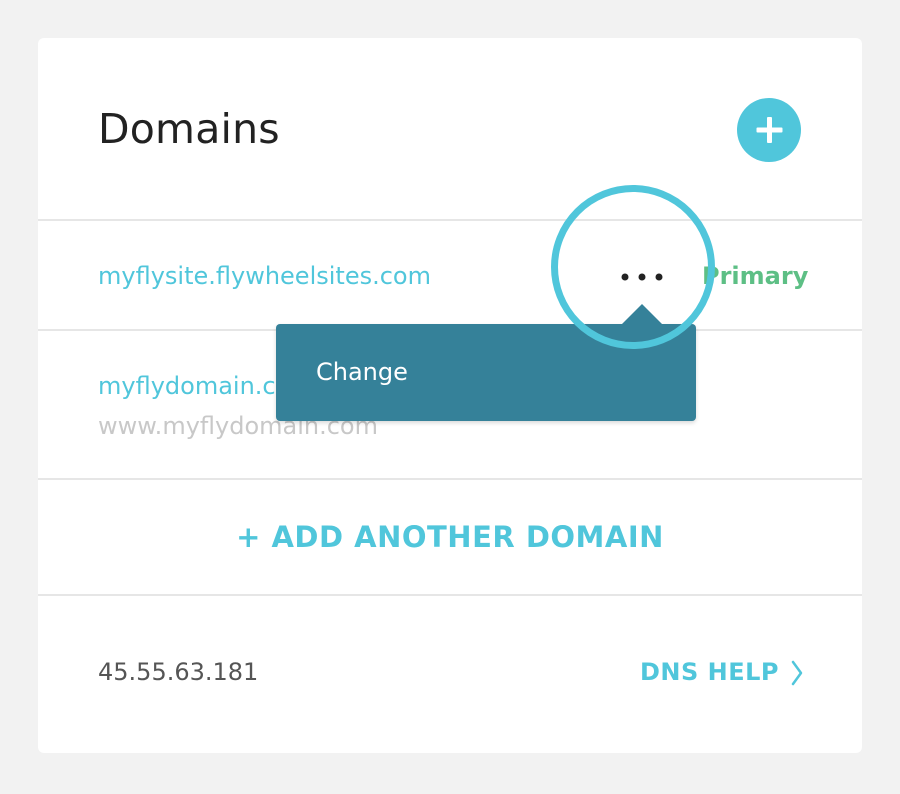 The height and width of the screenshot is (794, 900). I want to click on add-another-domain-link: + ADD ANOTHER DOMAIN, so click(450, 537).